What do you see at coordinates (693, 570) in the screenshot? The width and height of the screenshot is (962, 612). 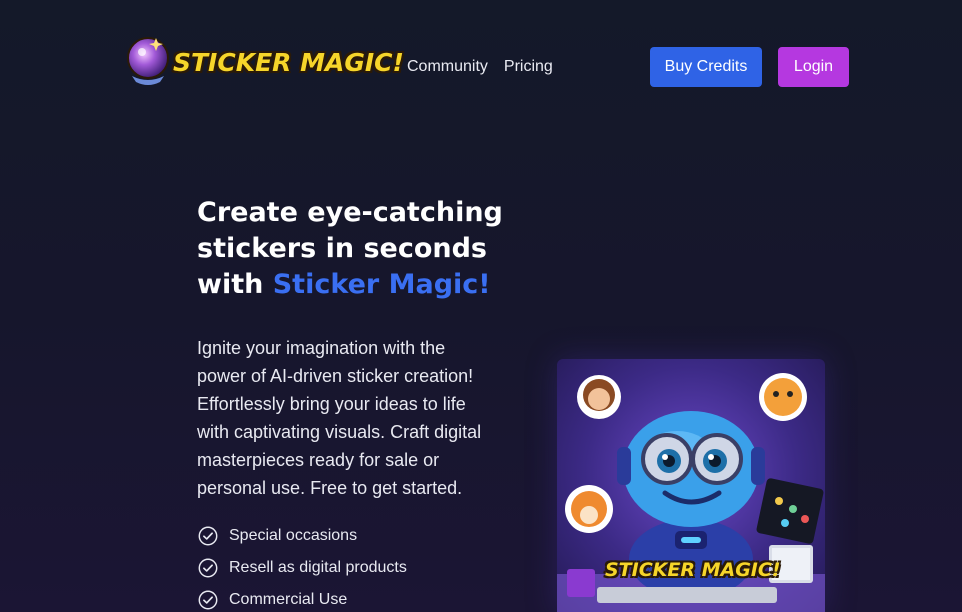 I see `illustration-caption: STICKER MAGIC!` at bounding box center [693, 570].